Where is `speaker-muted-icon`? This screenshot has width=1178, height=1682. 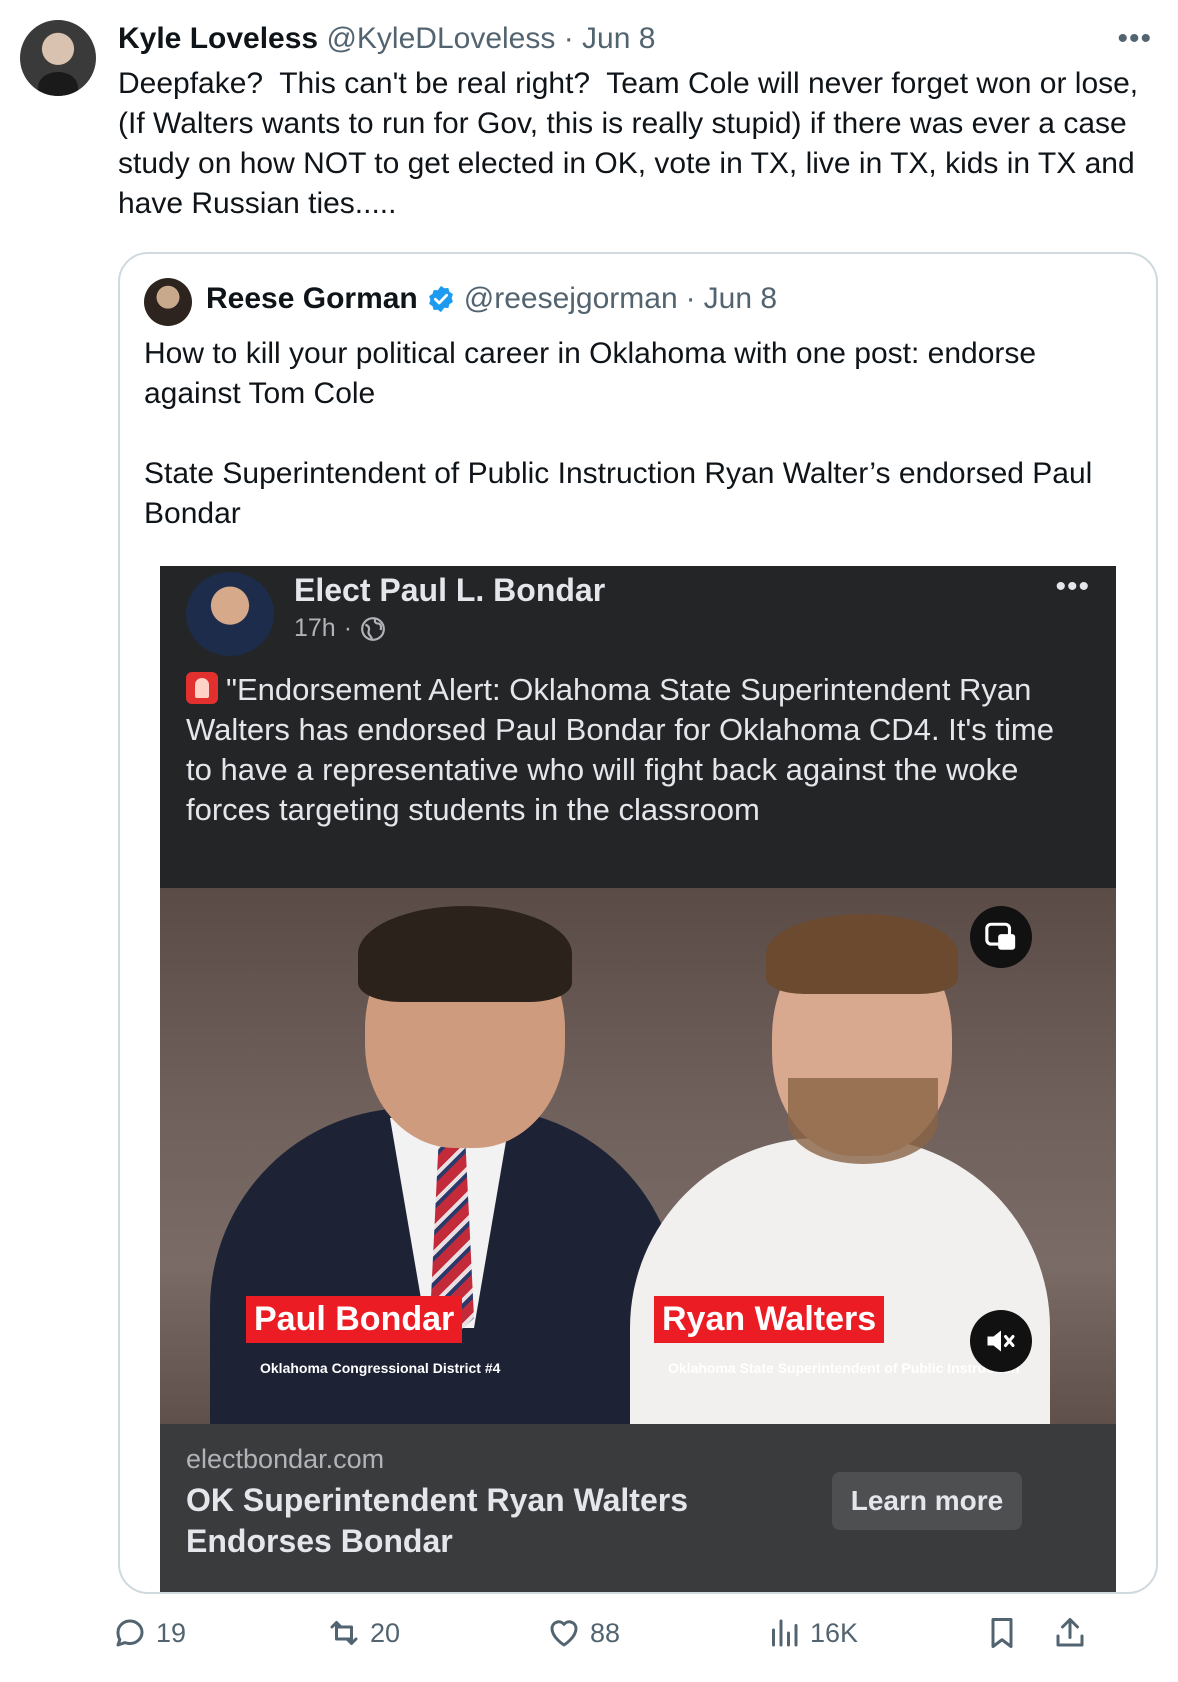 speaker-muted-icon is located at coordinates (1001, 1341).